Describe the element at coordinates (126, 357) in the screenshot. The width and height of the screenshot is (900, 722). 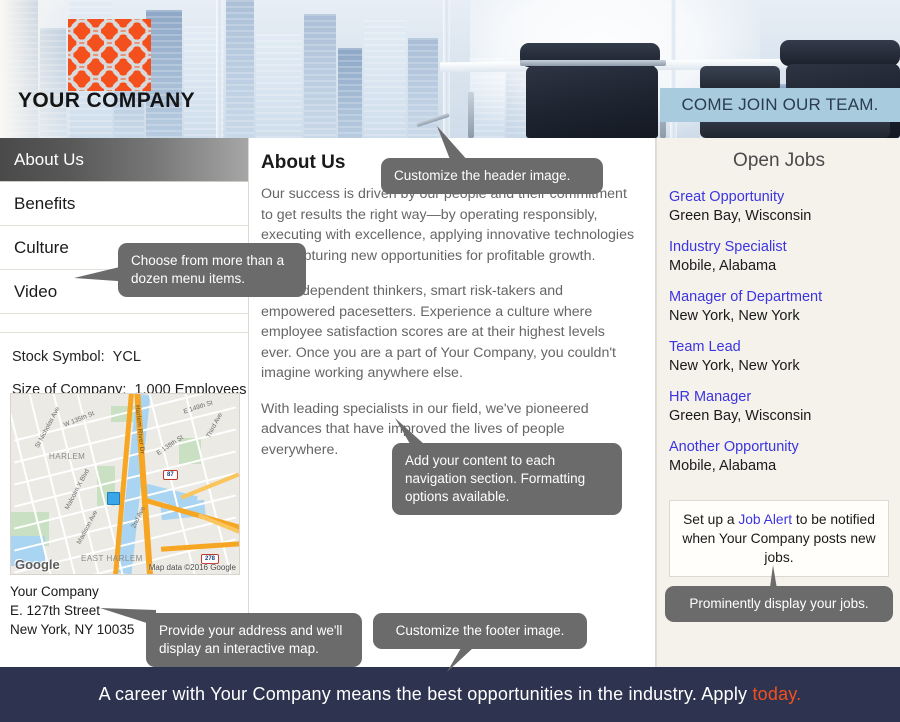
I see `fact-value: YCL` at that location.